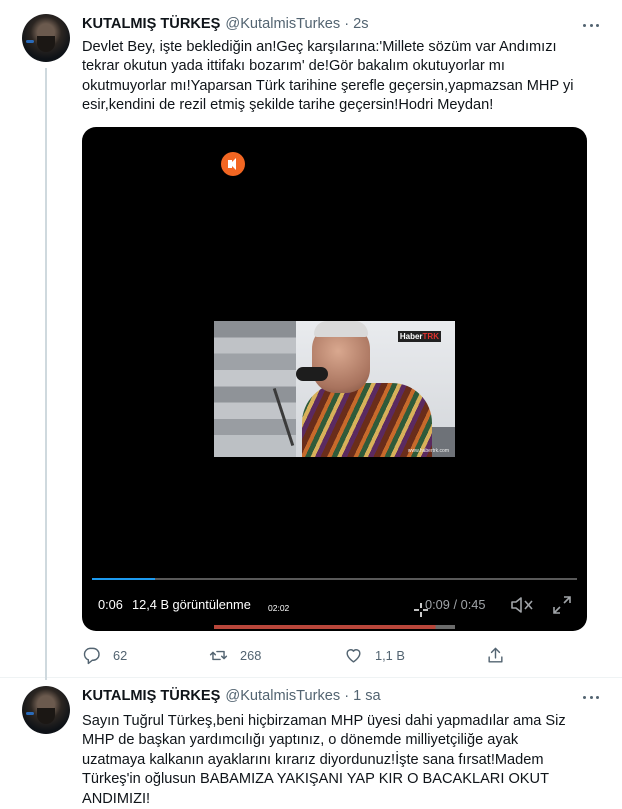  I want to click on tweet-header: KUTALMIŞ TÜRKEŞ @KutalmisTurkes · 1 sa, so click(231, 696).